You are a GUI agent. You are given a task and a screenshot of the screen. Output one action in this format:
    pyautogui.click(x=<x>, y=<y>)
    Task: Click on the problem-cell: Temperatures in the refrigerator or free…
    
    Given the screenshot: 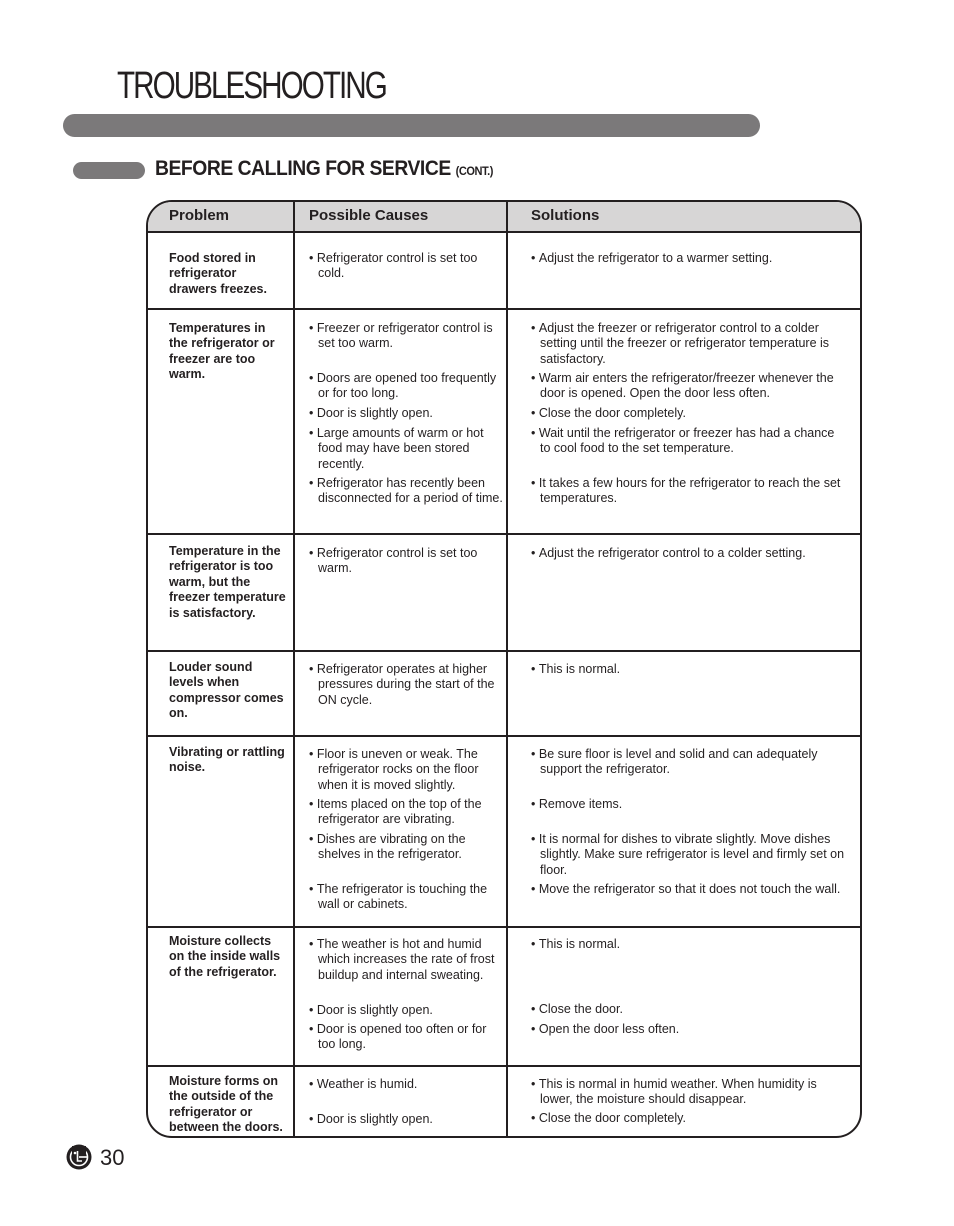 What is the action you would take?
    pyautogui.click(x=222, y=351)
    